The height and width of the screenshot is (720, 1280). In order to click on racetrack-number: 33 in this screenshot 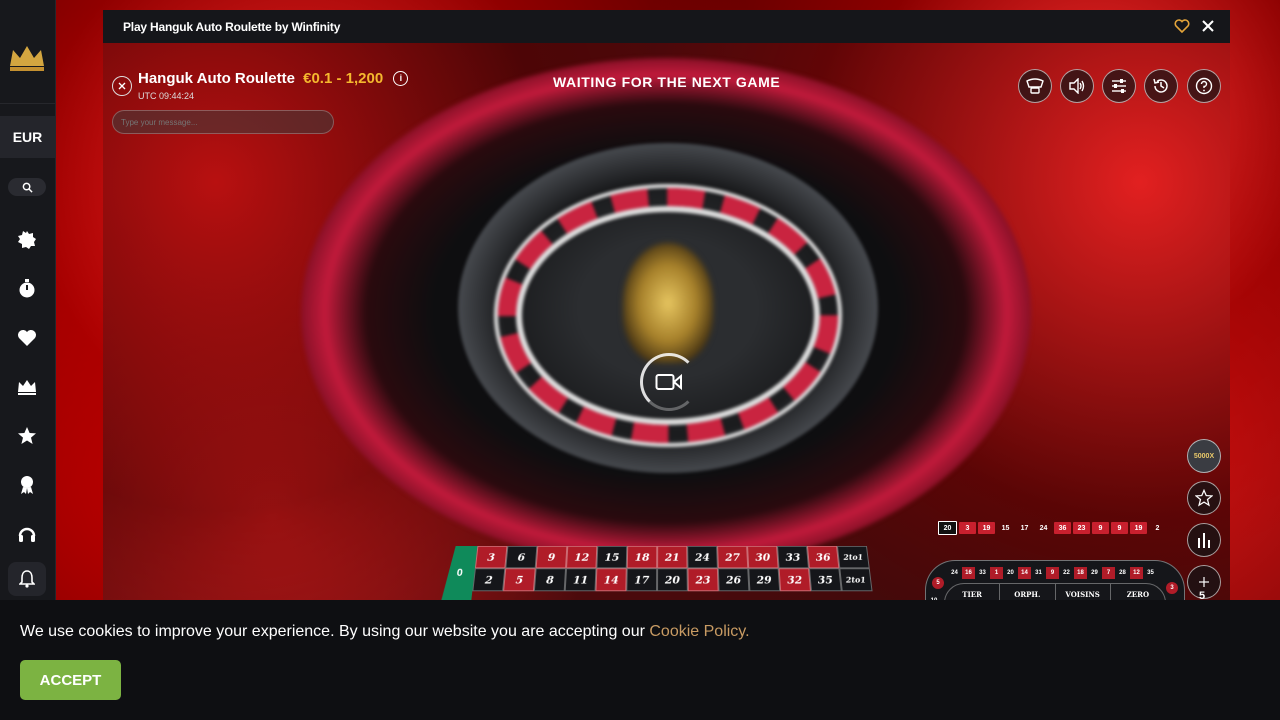, I will do `click(982, 573)`.